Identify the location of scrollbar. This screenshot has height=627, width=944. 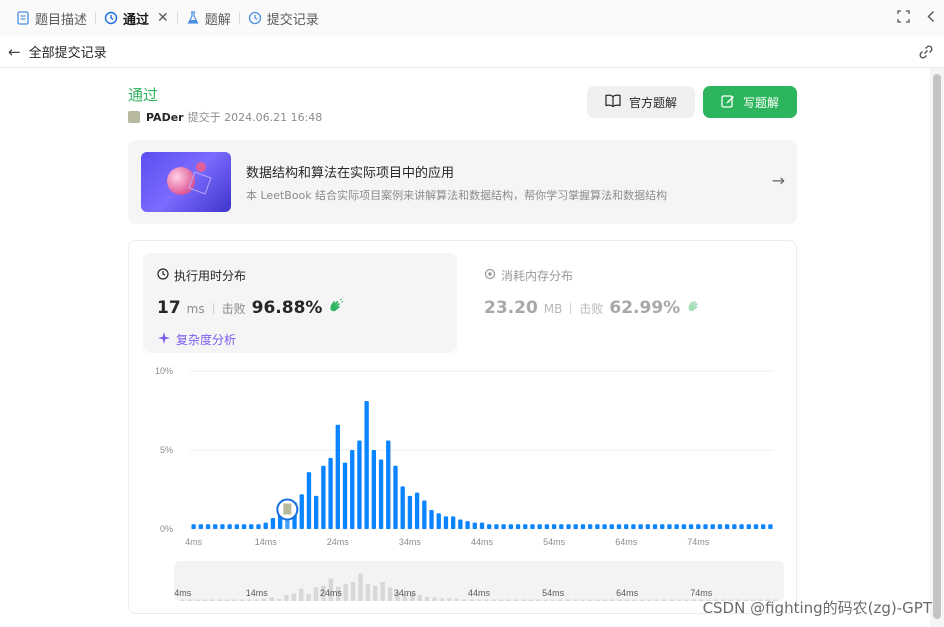
(937, 347).